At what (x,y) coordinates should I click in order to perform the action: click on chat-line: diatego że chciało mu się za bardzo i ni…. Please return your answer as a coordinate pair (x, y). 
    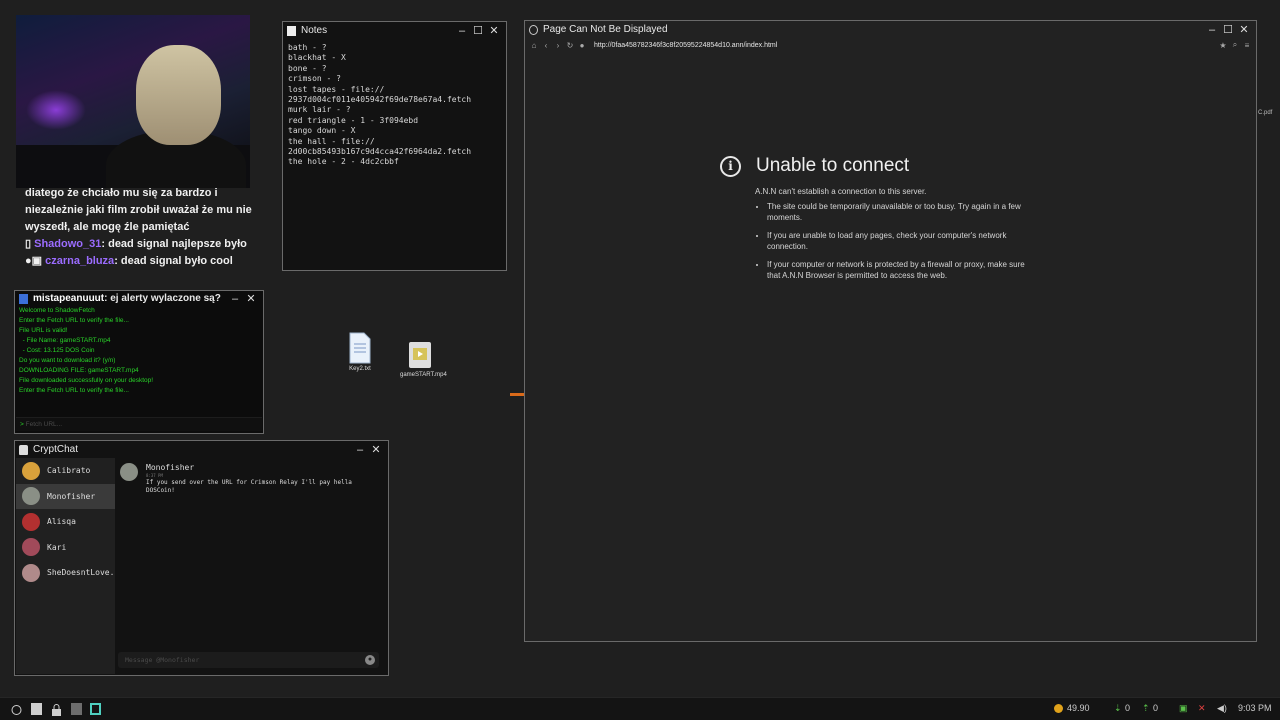
    Looking at the image, I should click on (138, 210).